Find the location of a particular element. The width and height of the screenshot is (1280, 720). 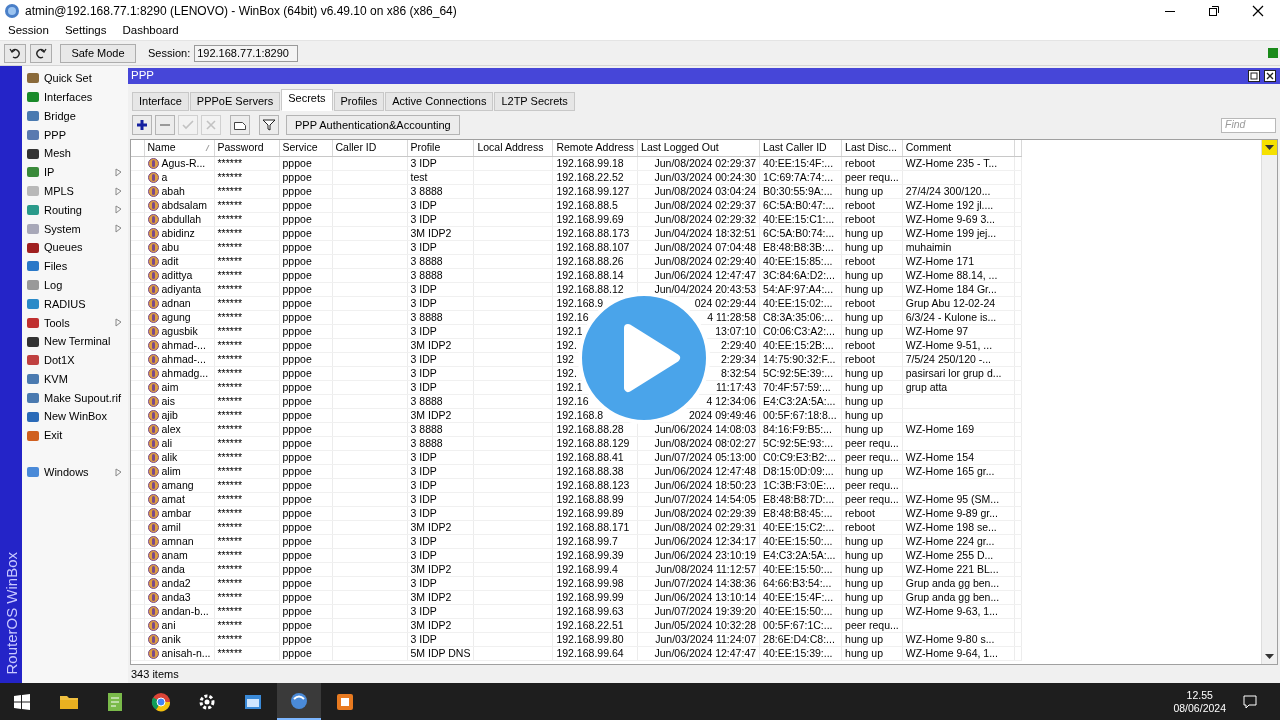

menu-item: New Terminal is located at coordinates (75, 341).